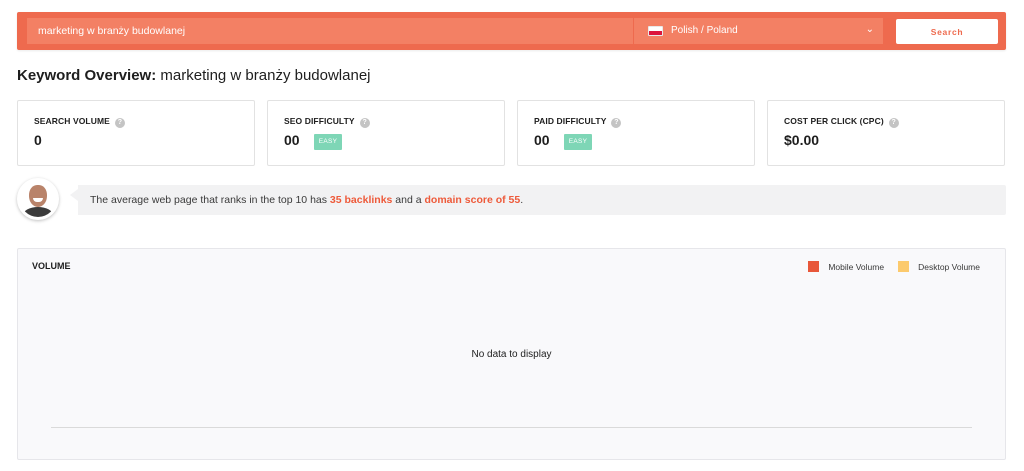 This screenshot has width=1024, height=471. I want to click on search-button: Search, so click(947, 31).